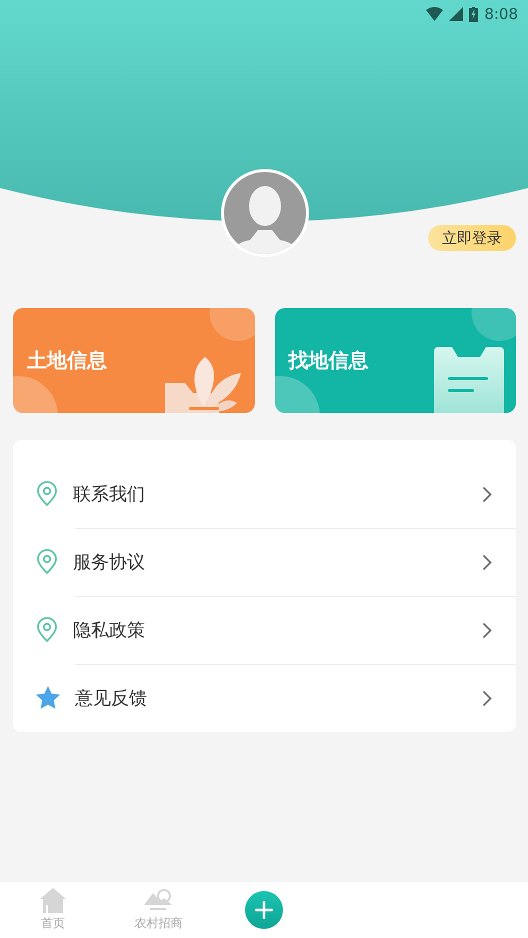 This screenshot has width=528, height=938. I want to click on card-title: 找地信息, so click(328, 360).